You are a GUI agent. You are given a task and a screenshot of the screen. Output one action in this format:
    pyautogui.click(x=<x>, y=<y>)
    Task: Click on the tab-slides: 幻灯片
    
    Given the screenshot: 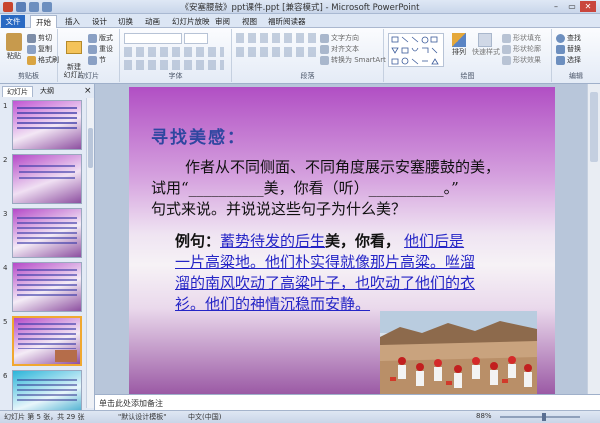 What is the action you would take?
    pyautogui.click(x=17, y=91)
    